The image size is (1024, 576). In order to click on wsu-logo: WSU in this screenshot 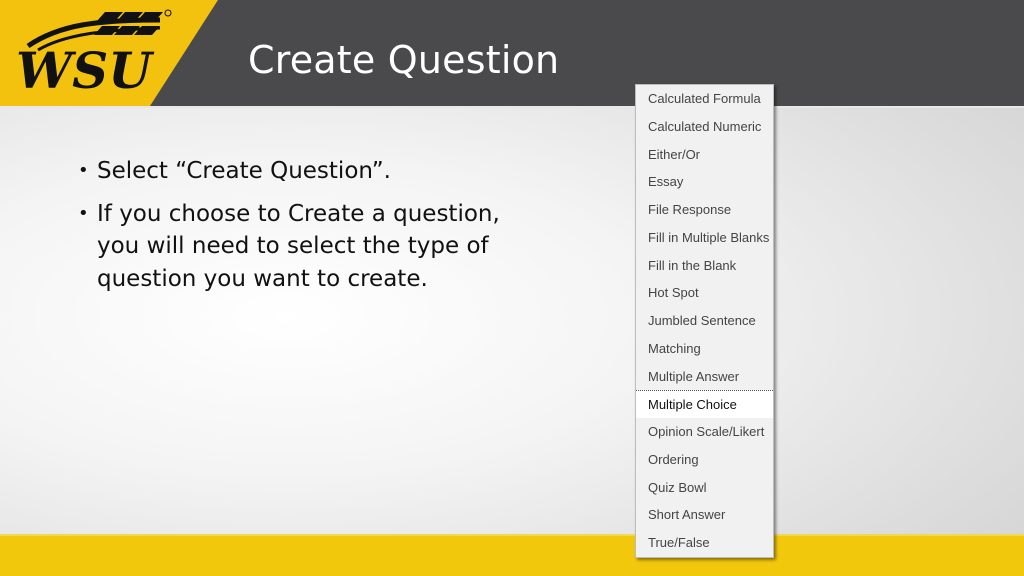, I will do `click(94, 54)`.